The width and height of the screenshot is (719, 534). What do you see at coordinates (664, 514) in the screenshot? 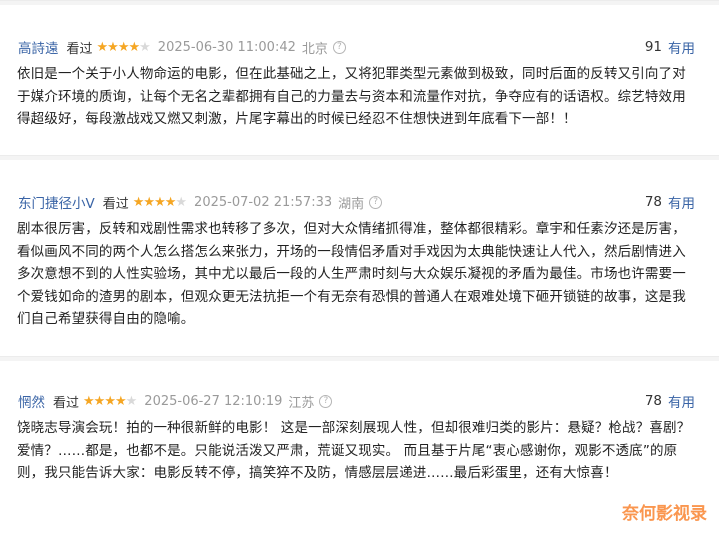
I see `watermark-logo: 奈何影视录` at bounding box center [664, 514].